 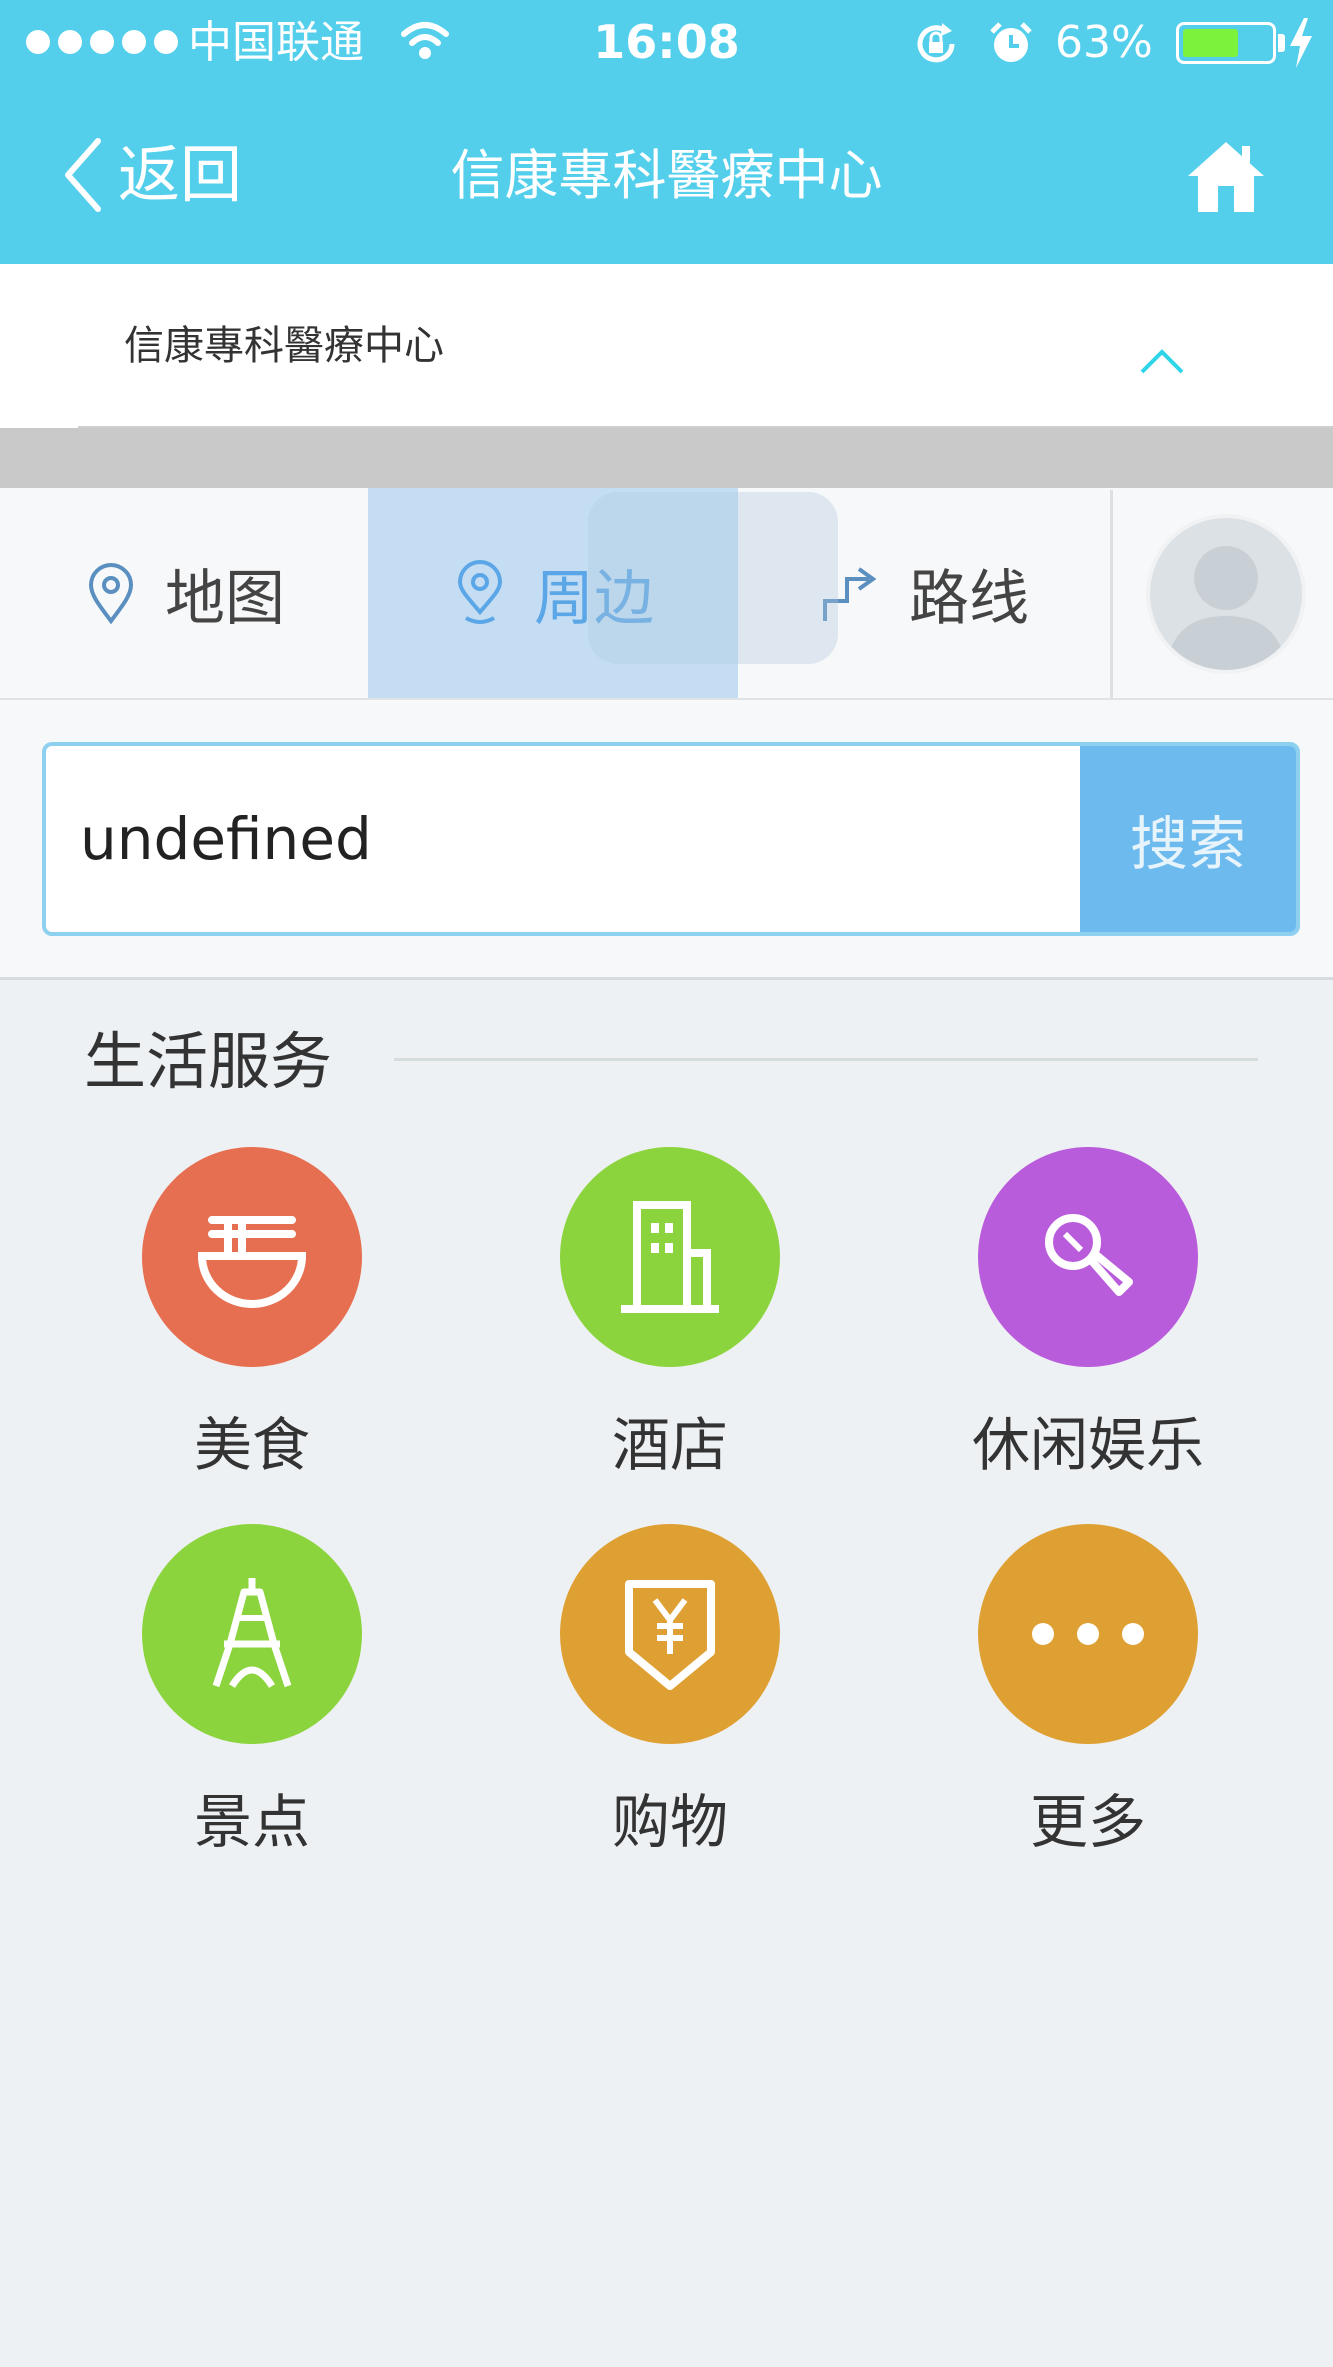 I want to click on yen-tag-icon, so click(x=670, y=1635).